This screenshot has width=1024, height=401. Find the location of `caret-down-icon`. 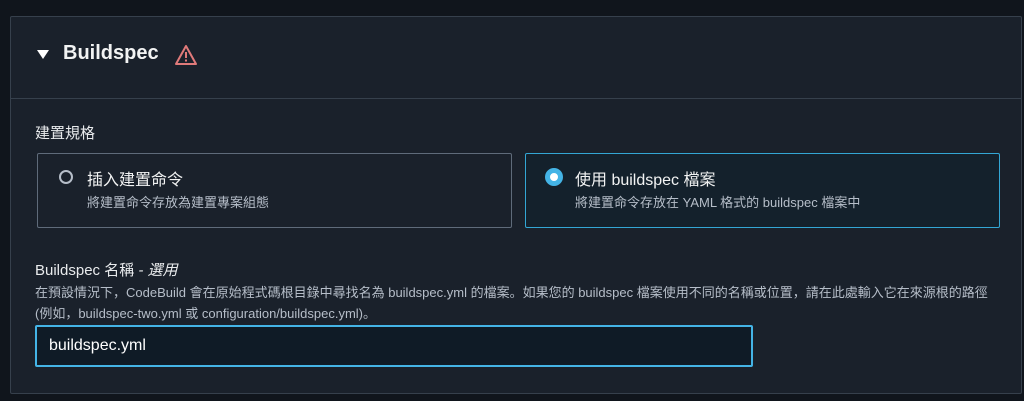

caret-down-icon is located at coordinates (43, 54).